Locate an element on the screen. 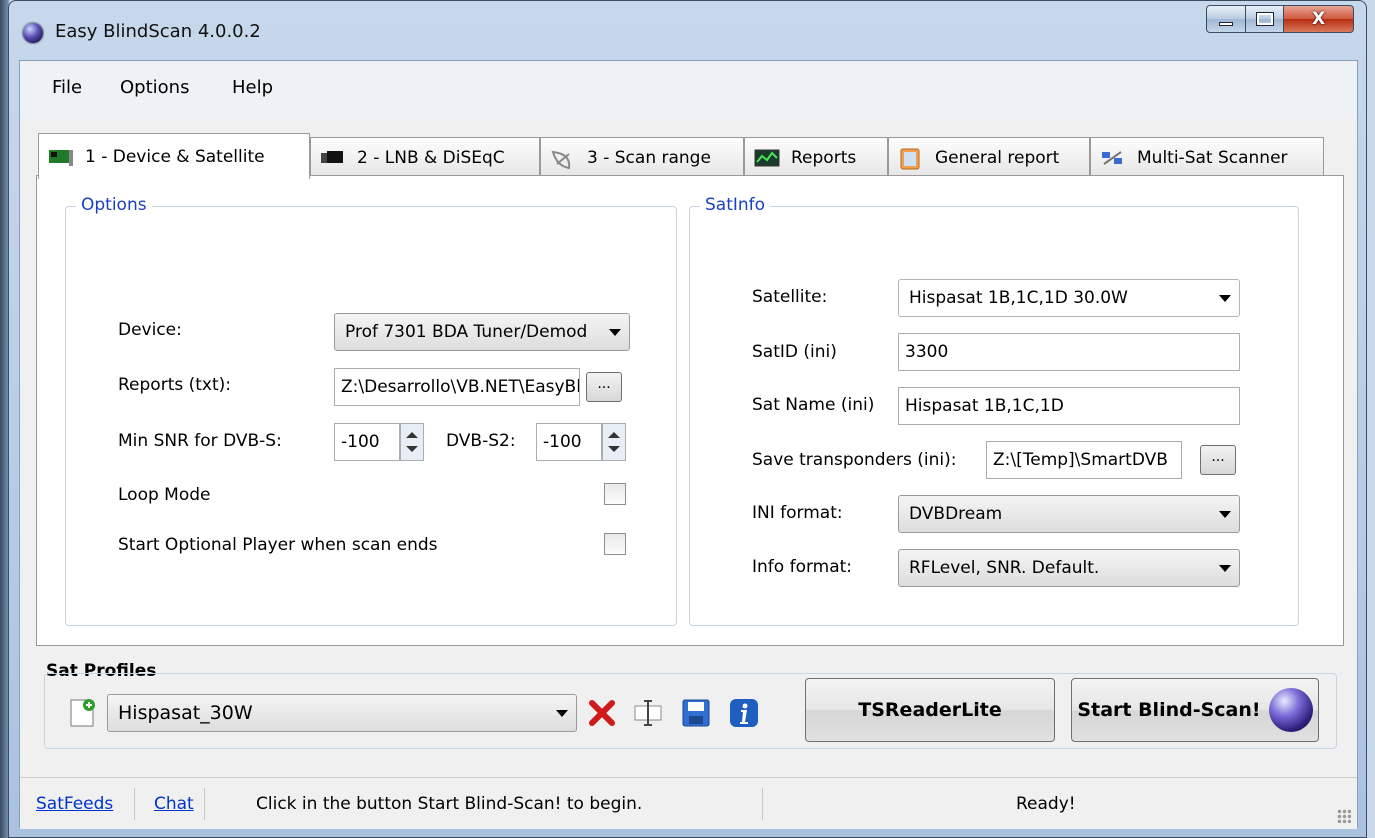 This screenshot has height=838, width=1375. new-document-icon is located at coordinates (82, 713).